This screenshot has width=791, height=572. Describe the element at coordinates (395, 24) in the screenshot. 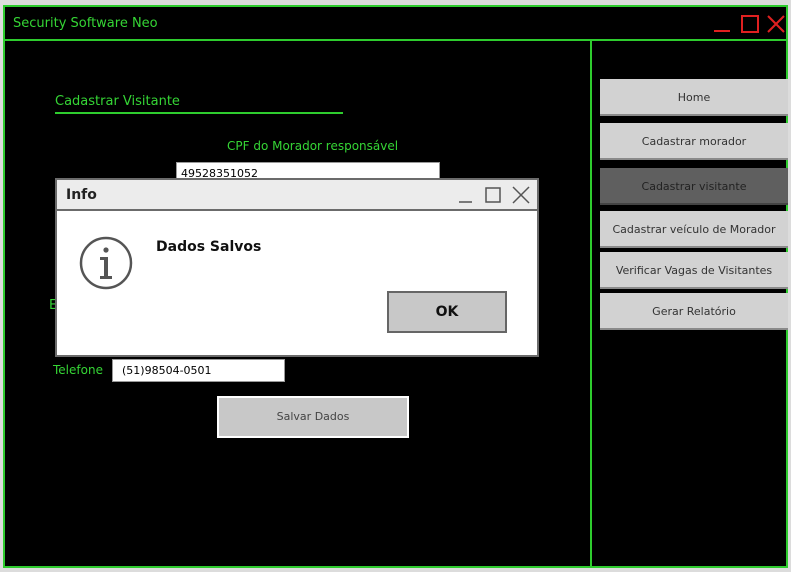

I see `title-bar: Security Software Neo` at that location.